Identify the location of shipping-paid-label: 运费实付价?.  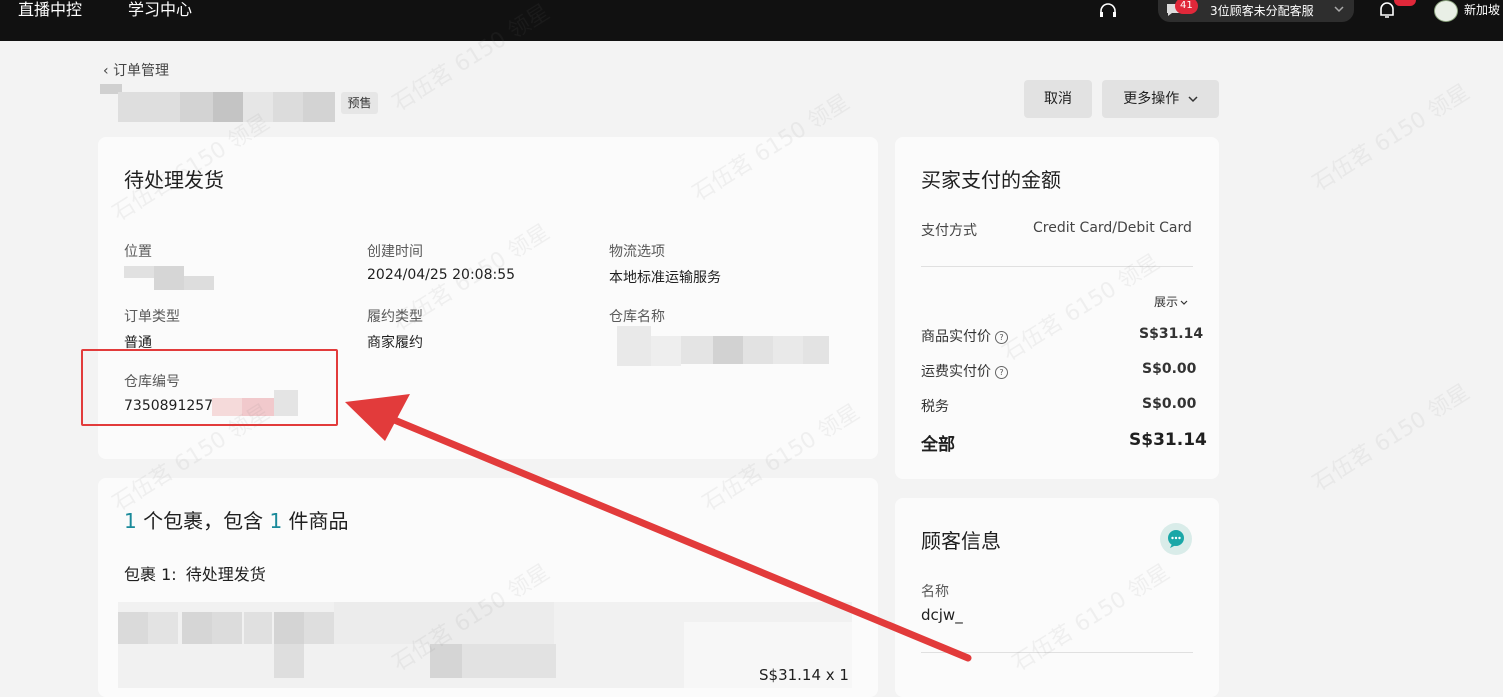
(964, 371).